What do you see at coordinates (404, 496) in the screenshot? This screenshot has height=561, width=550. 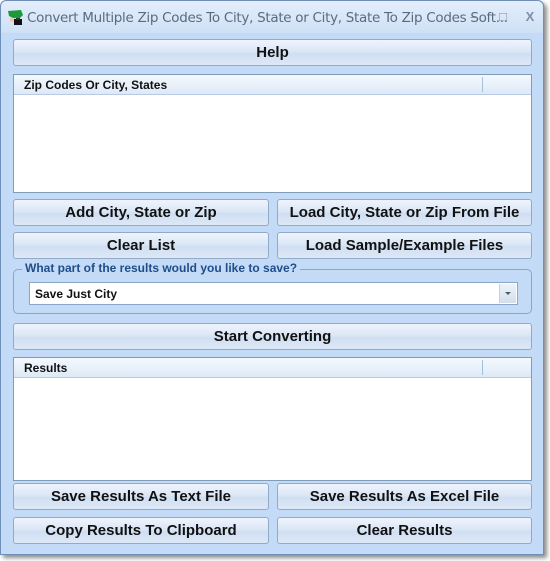 I see `save-excel-file-button: Save Results As Excel File` at bounding box center [404, 496].